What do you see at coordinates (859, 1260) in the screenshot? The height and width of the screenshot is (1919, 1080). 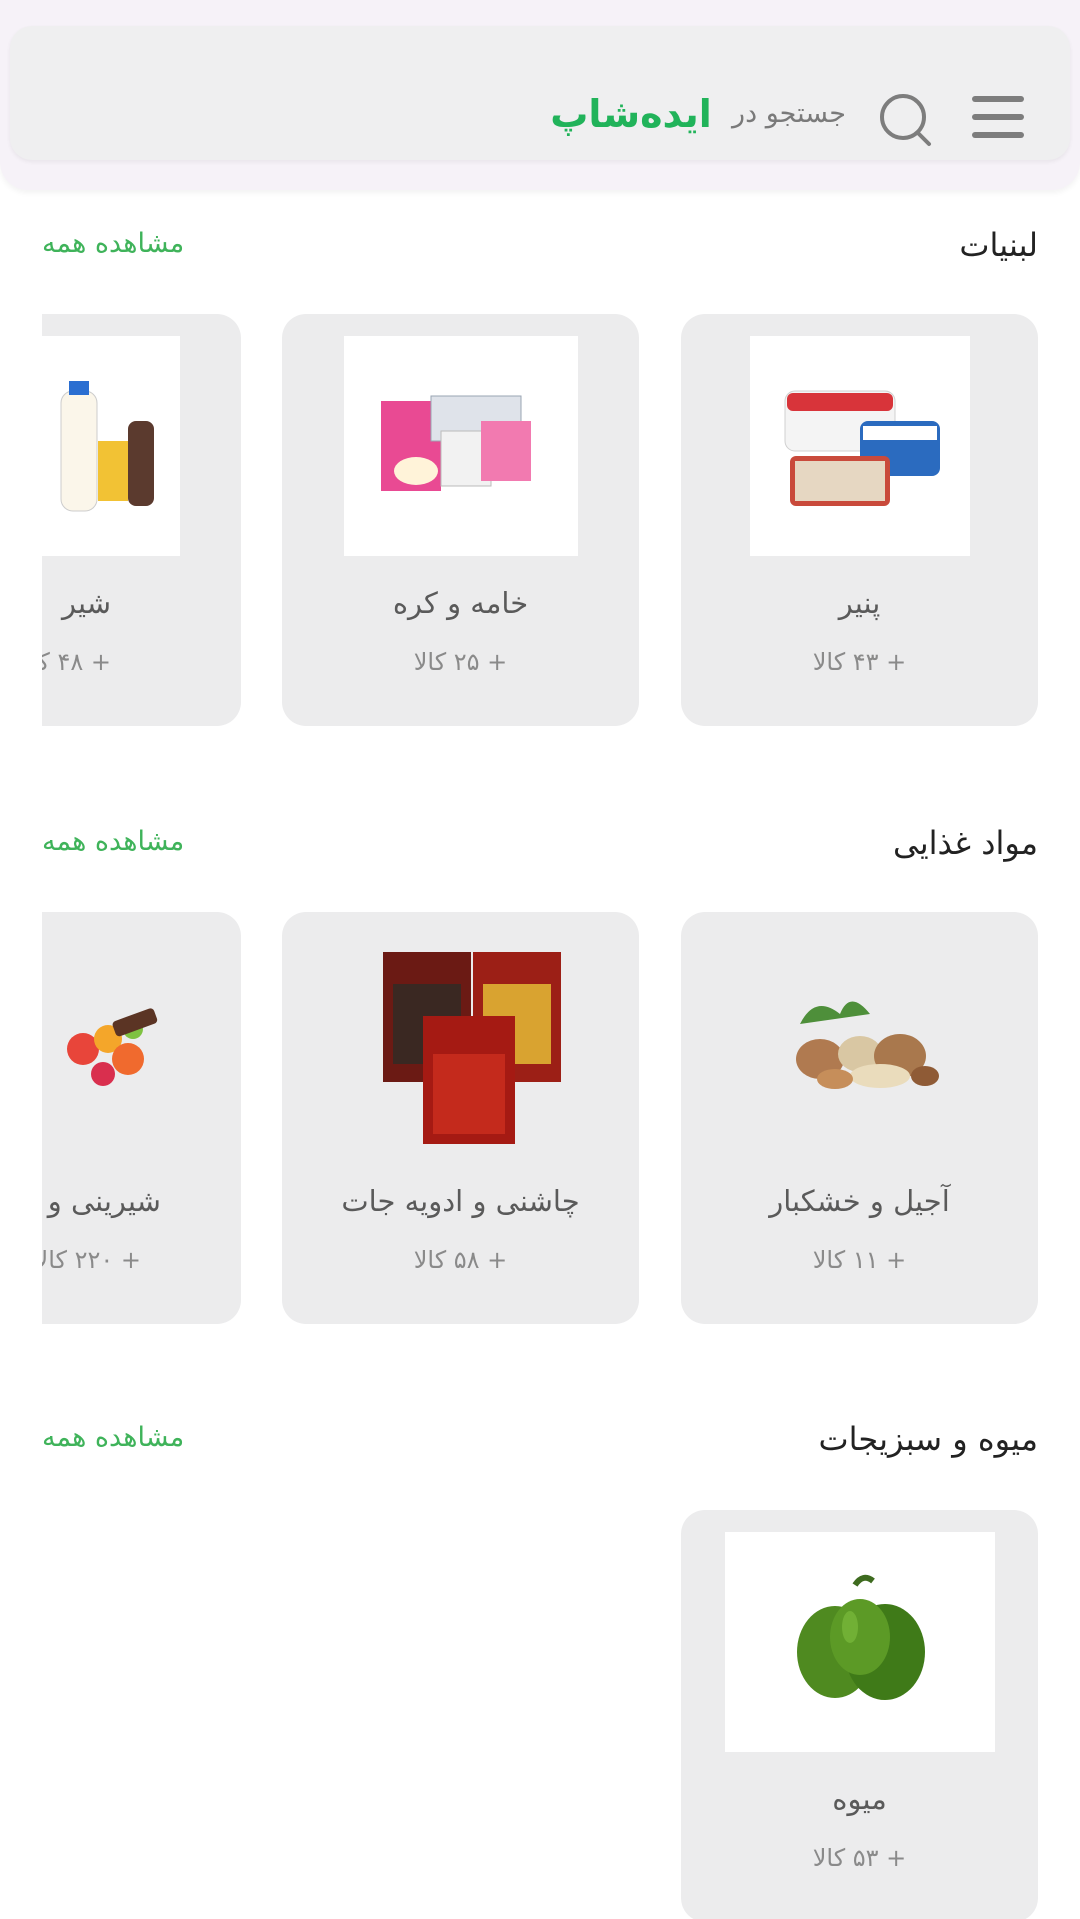 I see `category-count: + ۱۱ کالا` at bounding box center [859, 1260].